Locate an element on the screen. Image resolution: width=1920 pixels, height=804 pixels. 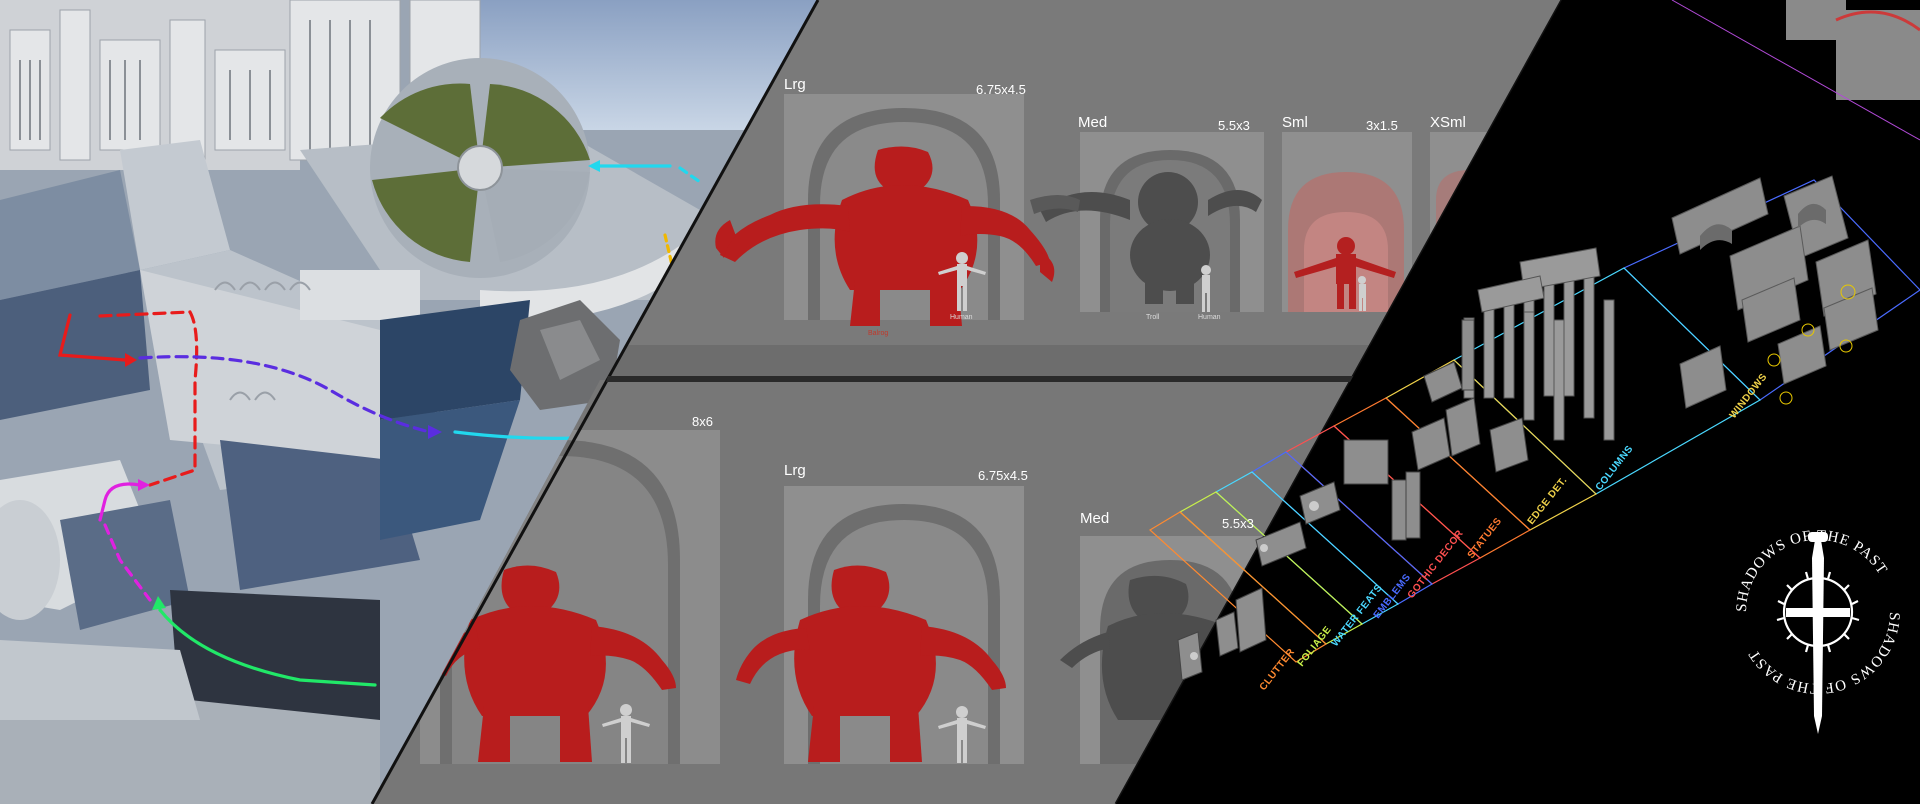
scale-label-xsml-top: XSml is located at coordinates (1448, 122).